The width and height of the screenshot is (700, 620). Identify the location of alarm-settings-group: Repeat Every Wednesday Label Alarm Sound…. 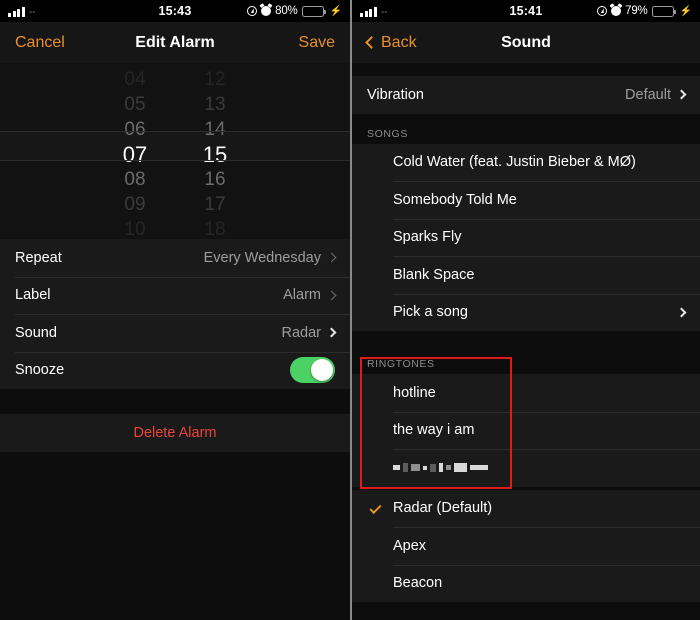
(175, 314).